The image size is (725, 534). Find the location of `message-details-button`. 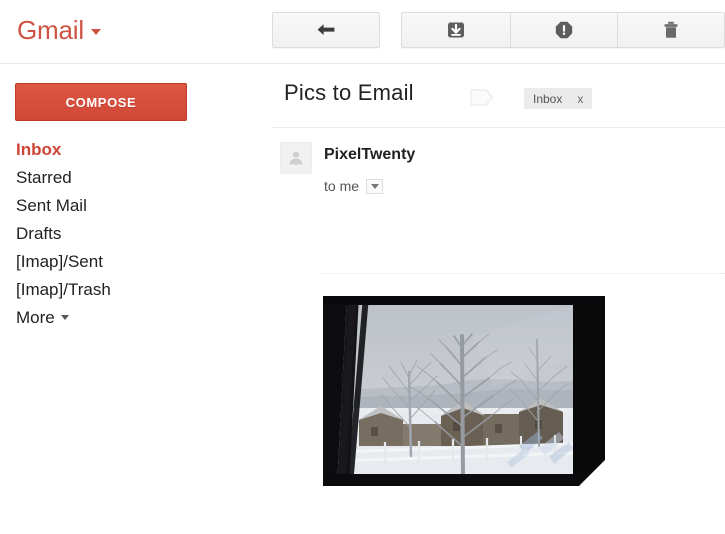

message-details-button is located at coordinates (375, 186).